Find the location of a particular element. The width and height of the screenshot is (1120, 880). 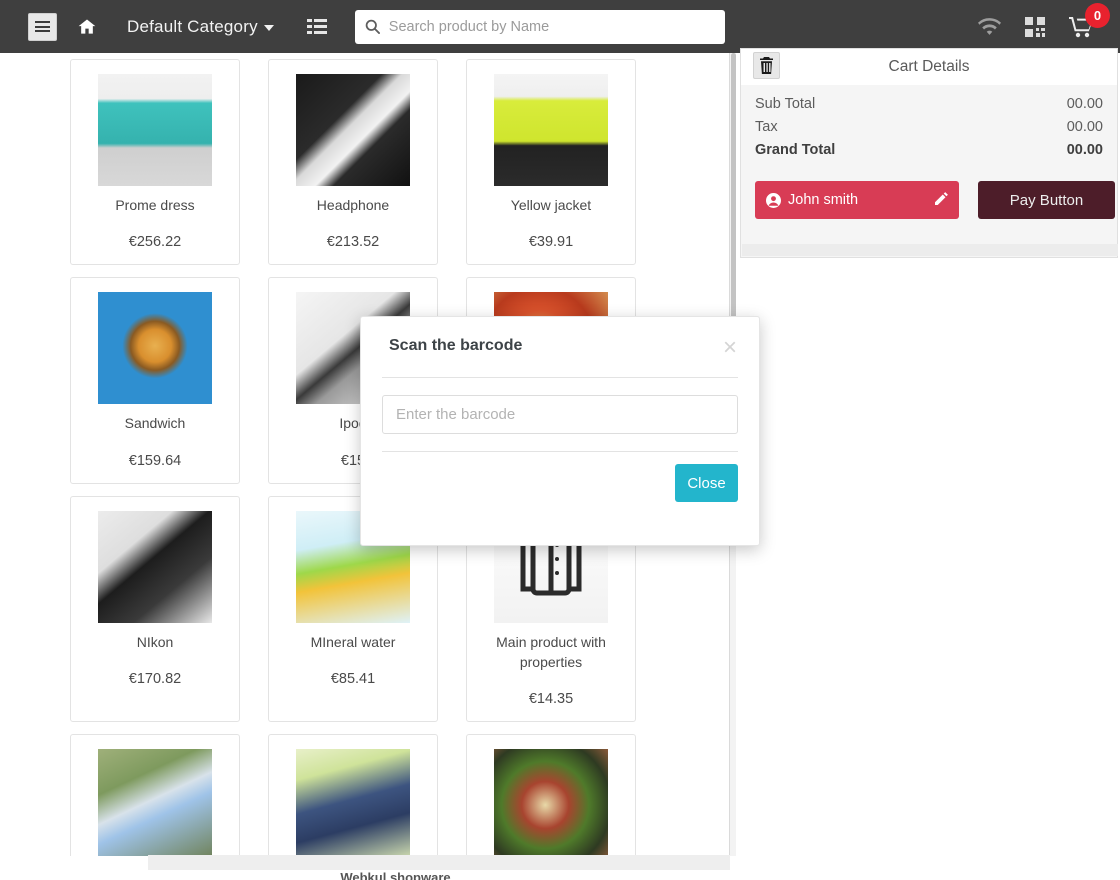

chevron-down-icon is located at coordinates (268, 28).